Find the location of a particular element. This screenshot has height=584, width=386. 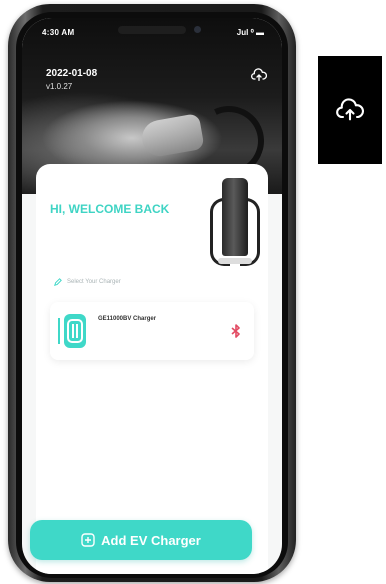

status-bar: 4:30 AM Jul ⁰ ▬ is located at coordinates (152, 31).